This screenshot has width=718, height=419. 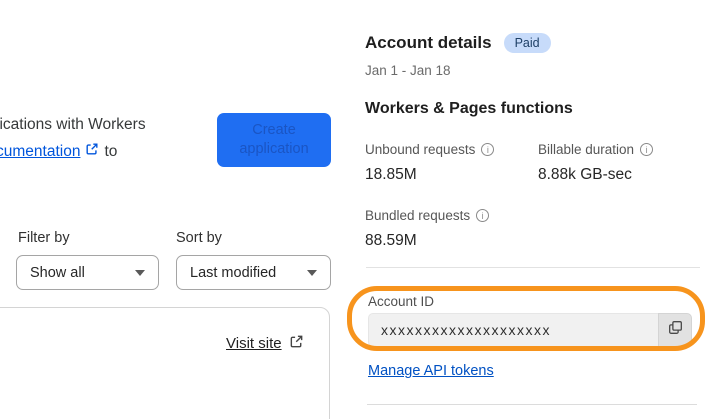 I want to click on sort-dropdown: Last modified, so click(x=253, y=272).